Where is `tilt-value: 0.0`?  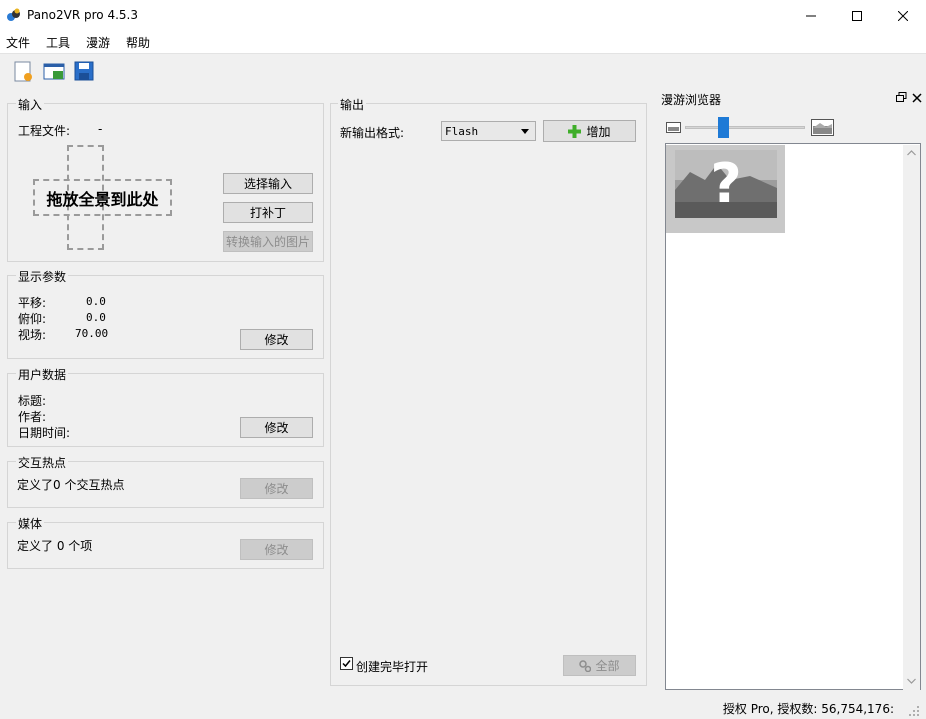
tilt-value: 0.0 is located at coordinates (96, 317).